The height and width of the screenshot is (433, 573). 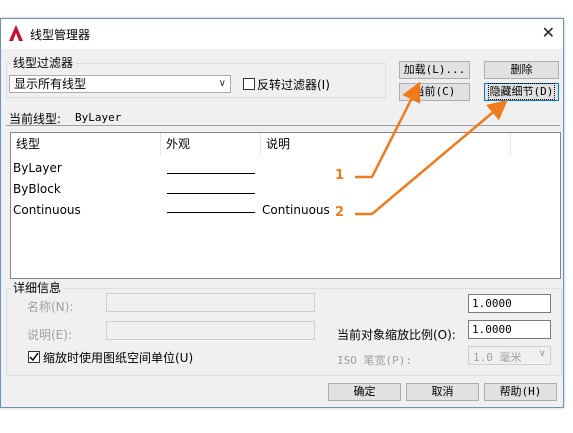 What do you see at coordinates (283, 125) in the screenshot?
I see `separator` at bounding box center [283, 125].